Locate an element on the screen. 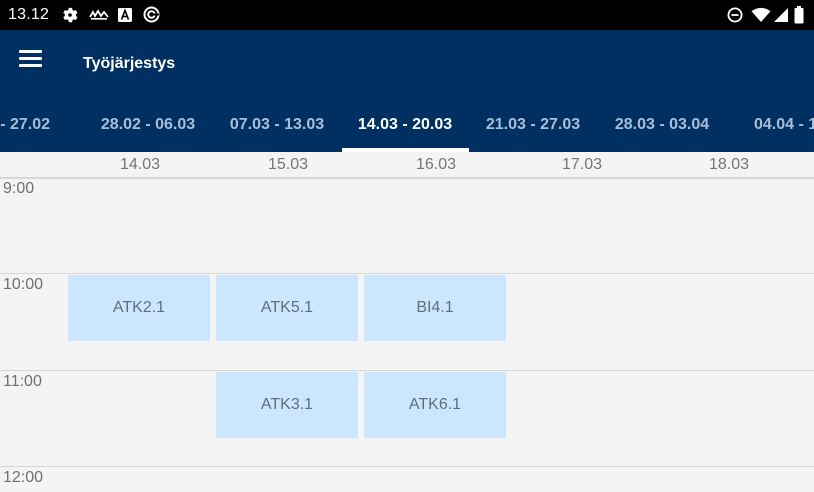 The image size is (814, 492). status-bar: 13.12 is located at coordinates (407, 15).